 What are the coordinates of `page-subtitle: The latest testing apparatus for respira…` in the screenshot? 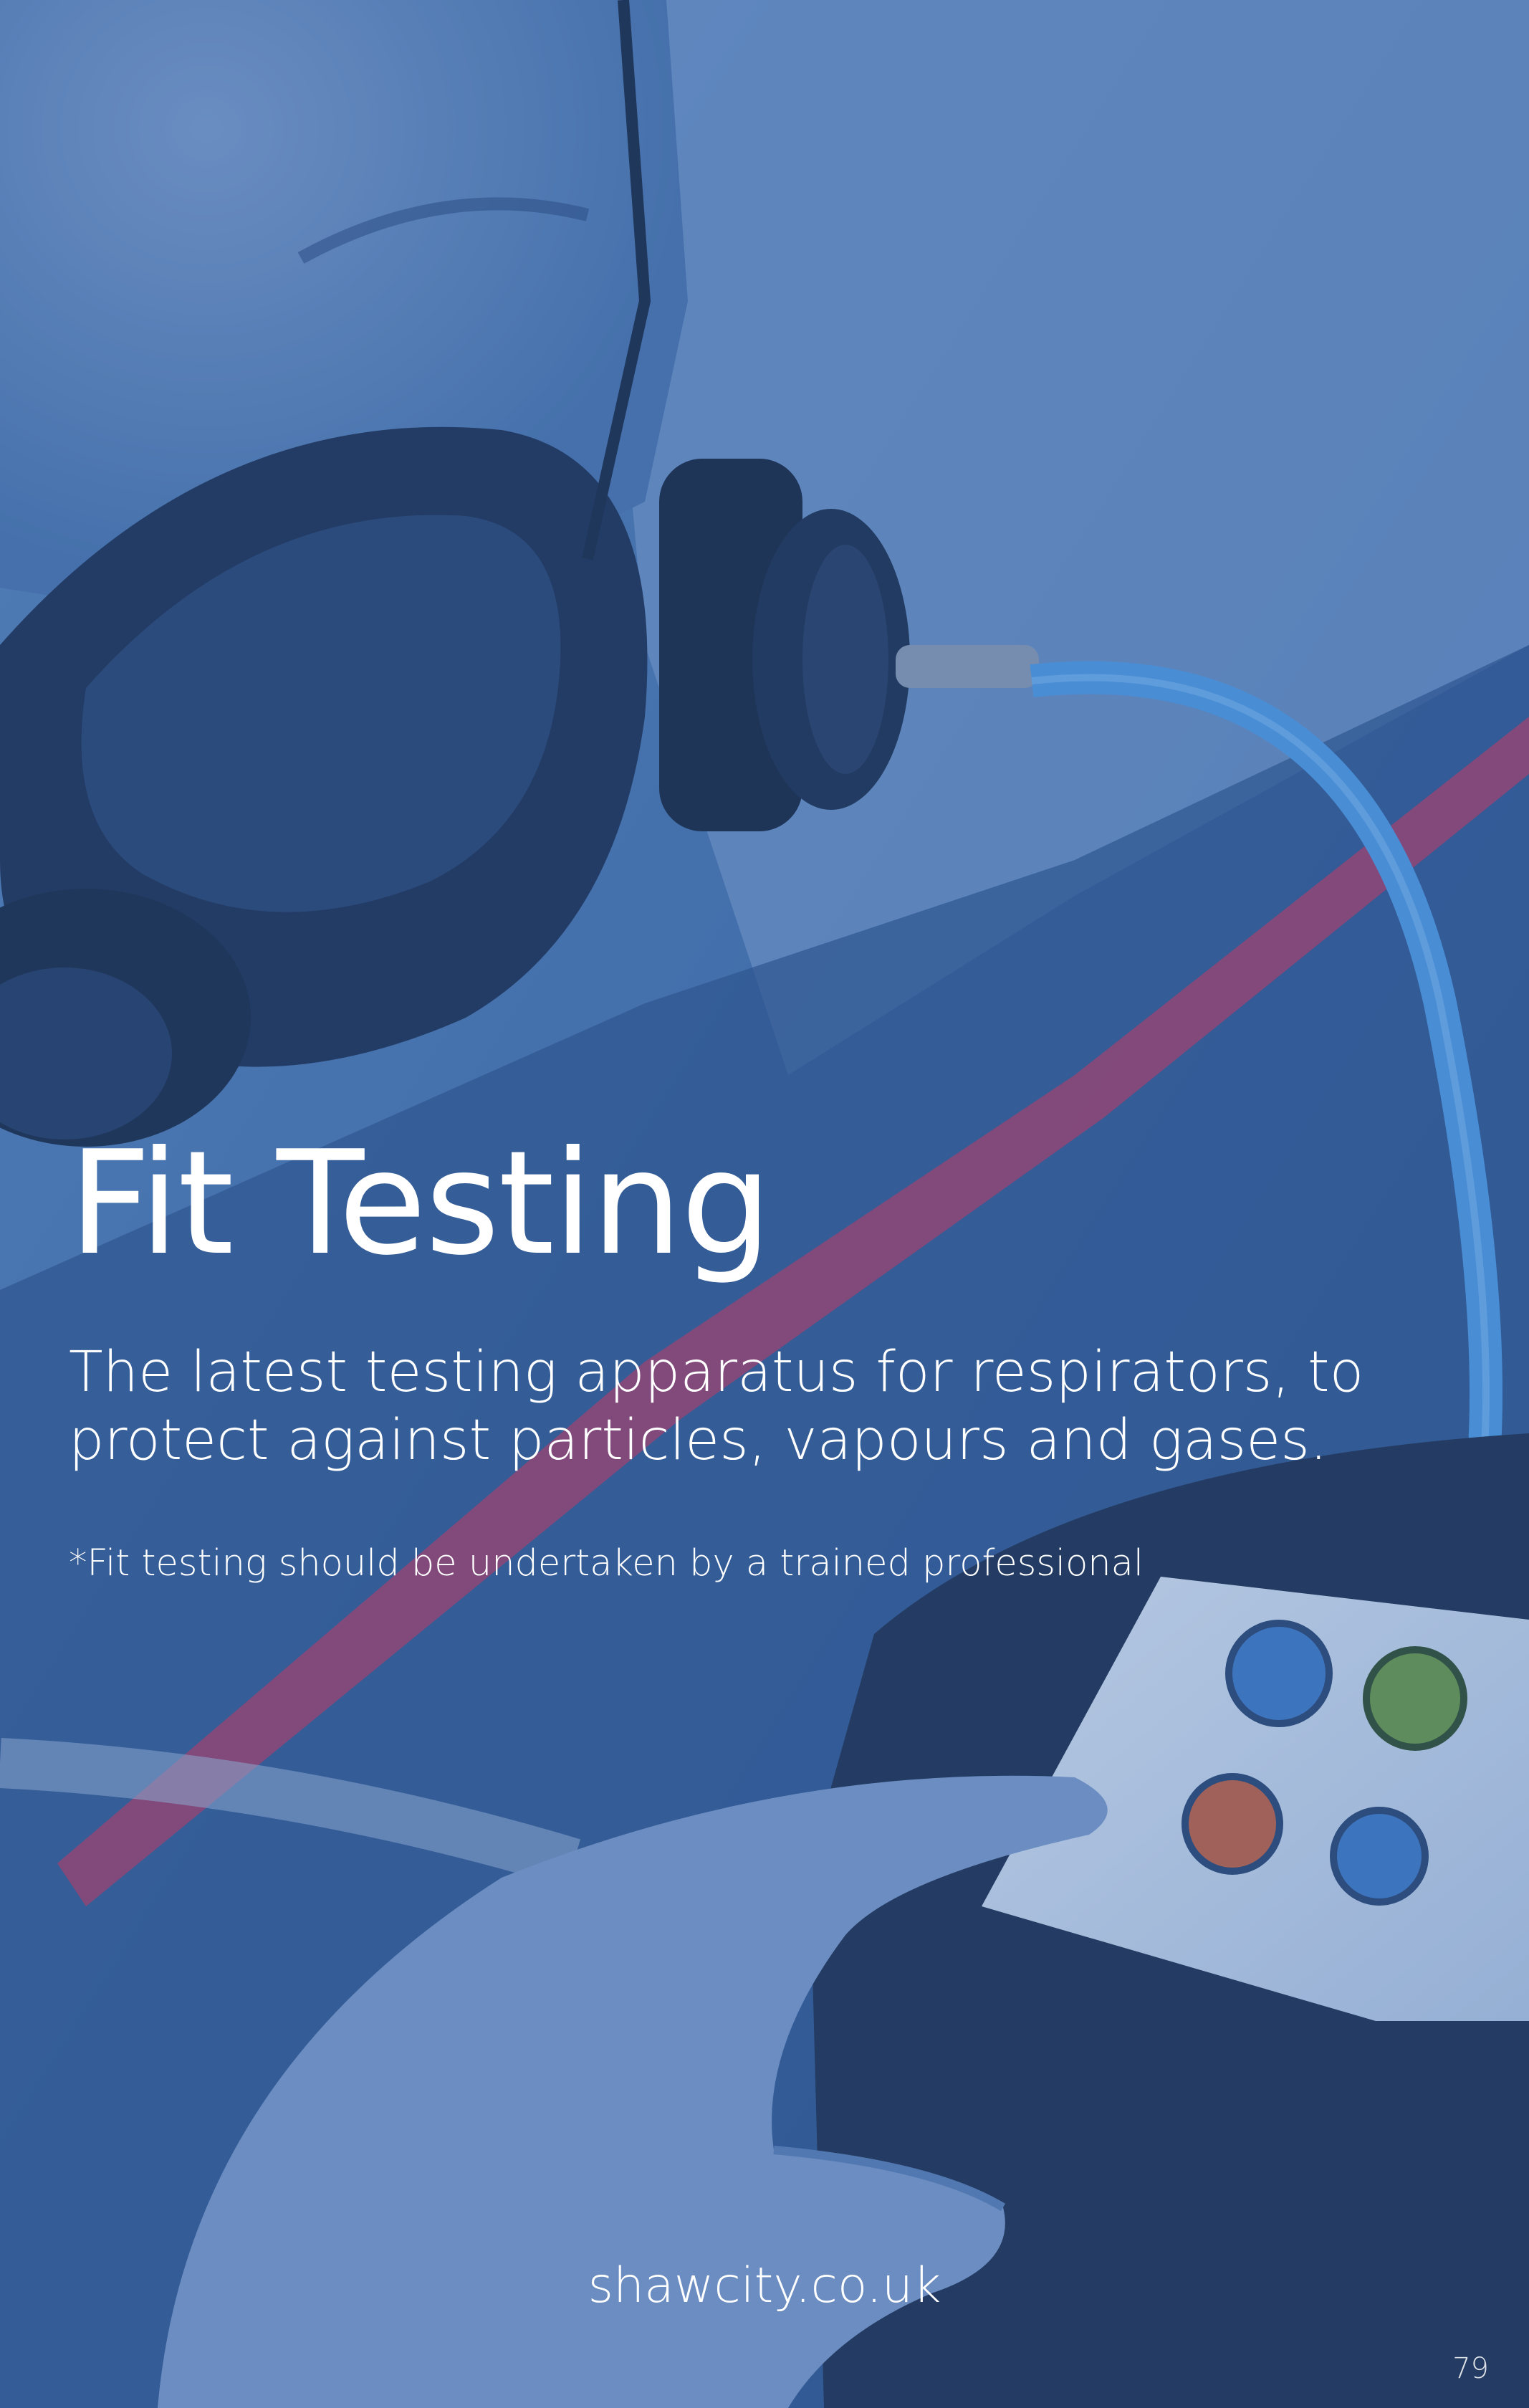 It's located at (716, 1406).